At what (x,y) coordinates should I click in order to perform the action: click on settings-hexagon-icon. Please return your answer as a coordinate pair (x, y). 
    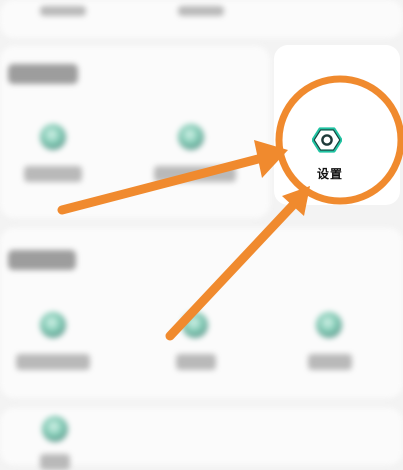
    Looking at the image, I should click on (327, 140).